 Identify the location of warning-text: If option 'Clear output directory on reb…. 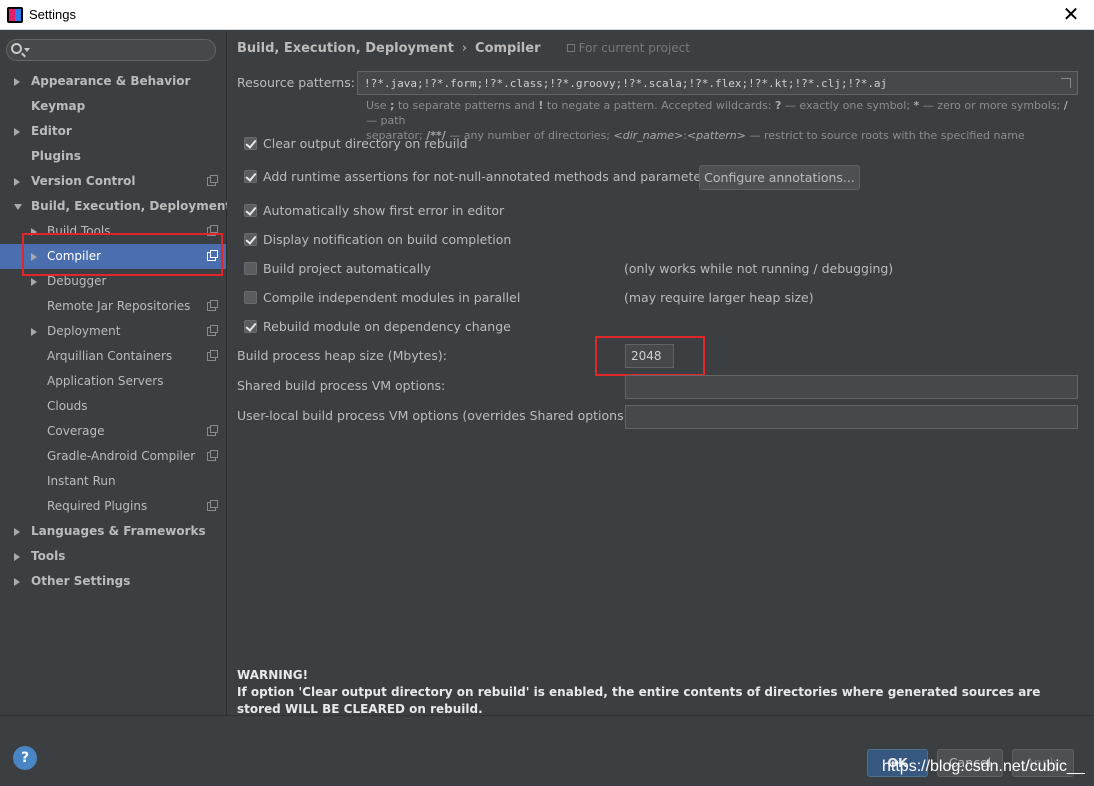
(639, 700).